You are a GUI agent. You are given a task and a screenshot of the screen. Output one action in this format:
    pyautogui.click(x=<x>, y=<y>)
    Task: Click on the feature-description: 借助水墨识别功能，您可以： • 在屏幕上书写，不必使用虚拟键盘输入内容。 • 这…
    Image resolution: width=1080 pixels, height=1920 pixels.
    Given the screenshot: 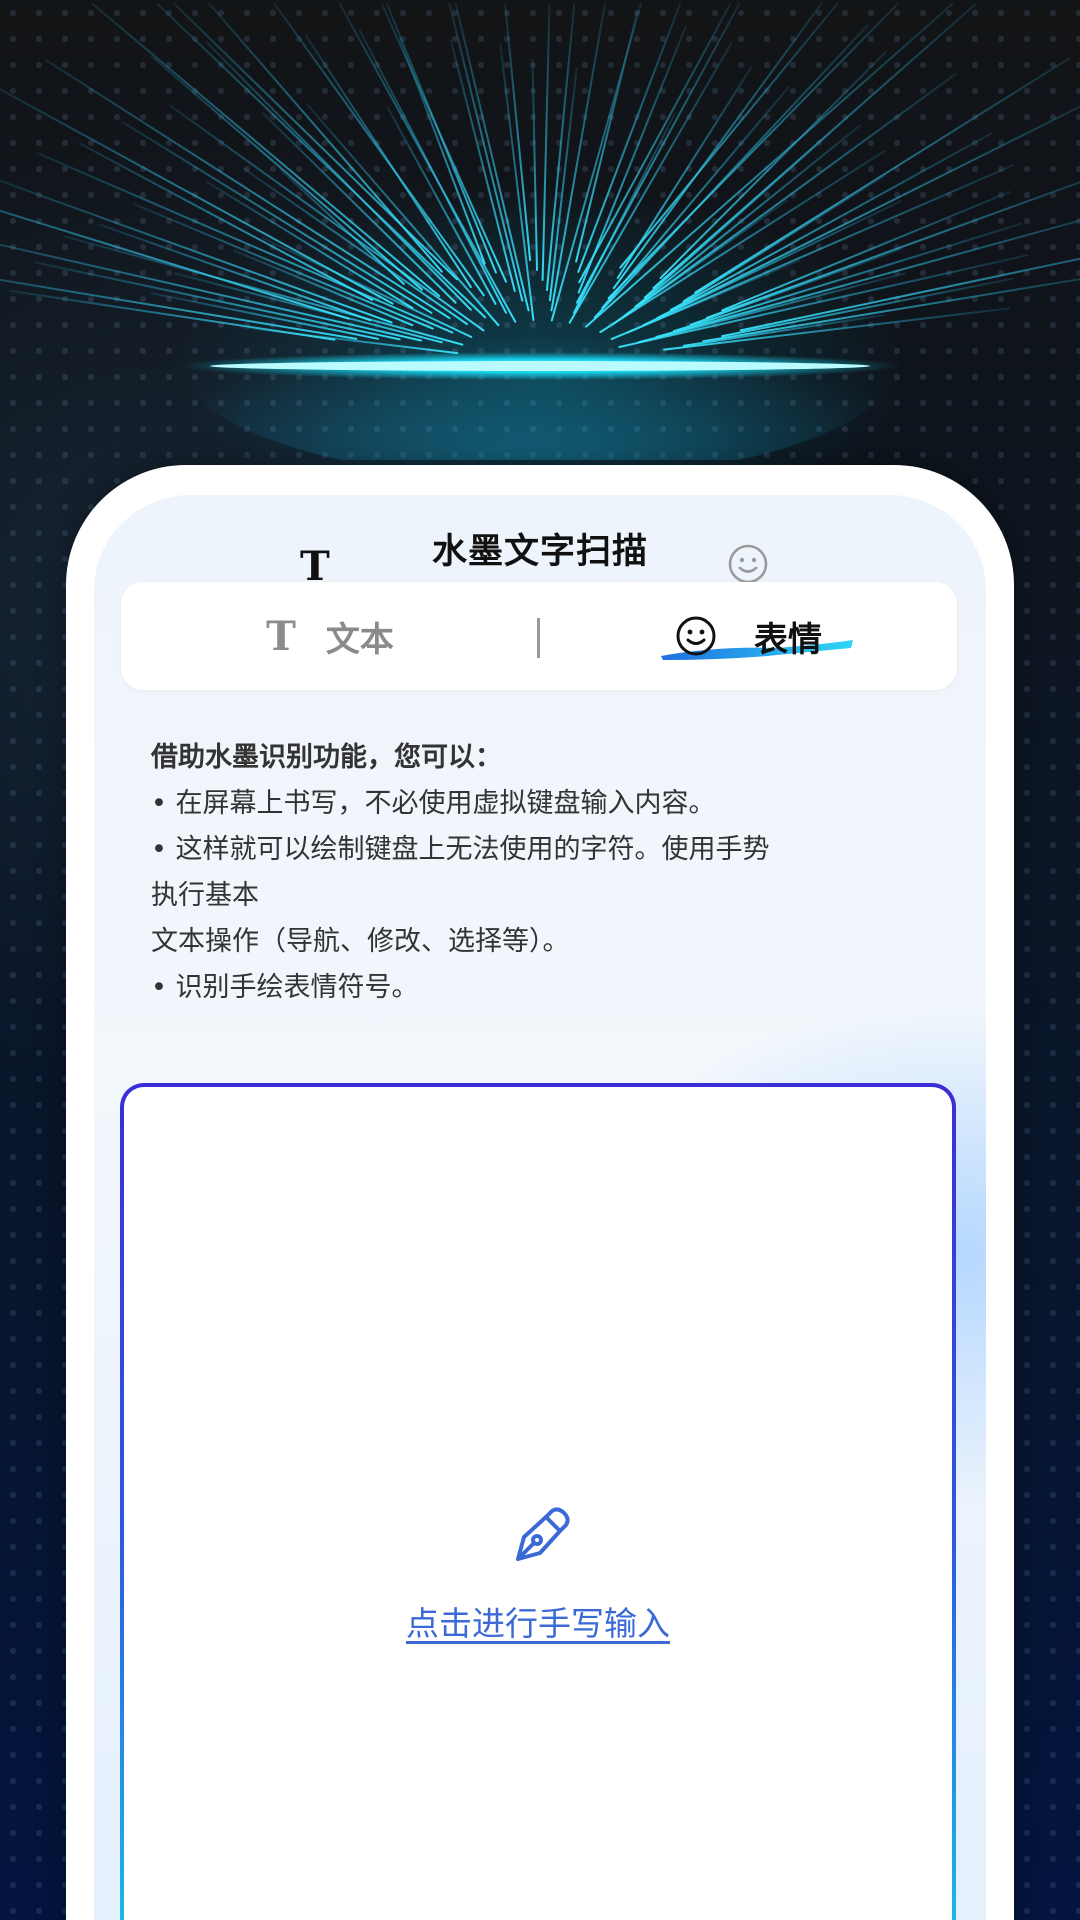 What is the action you would take?
    pyautogui.click(x=546, y=873)
    